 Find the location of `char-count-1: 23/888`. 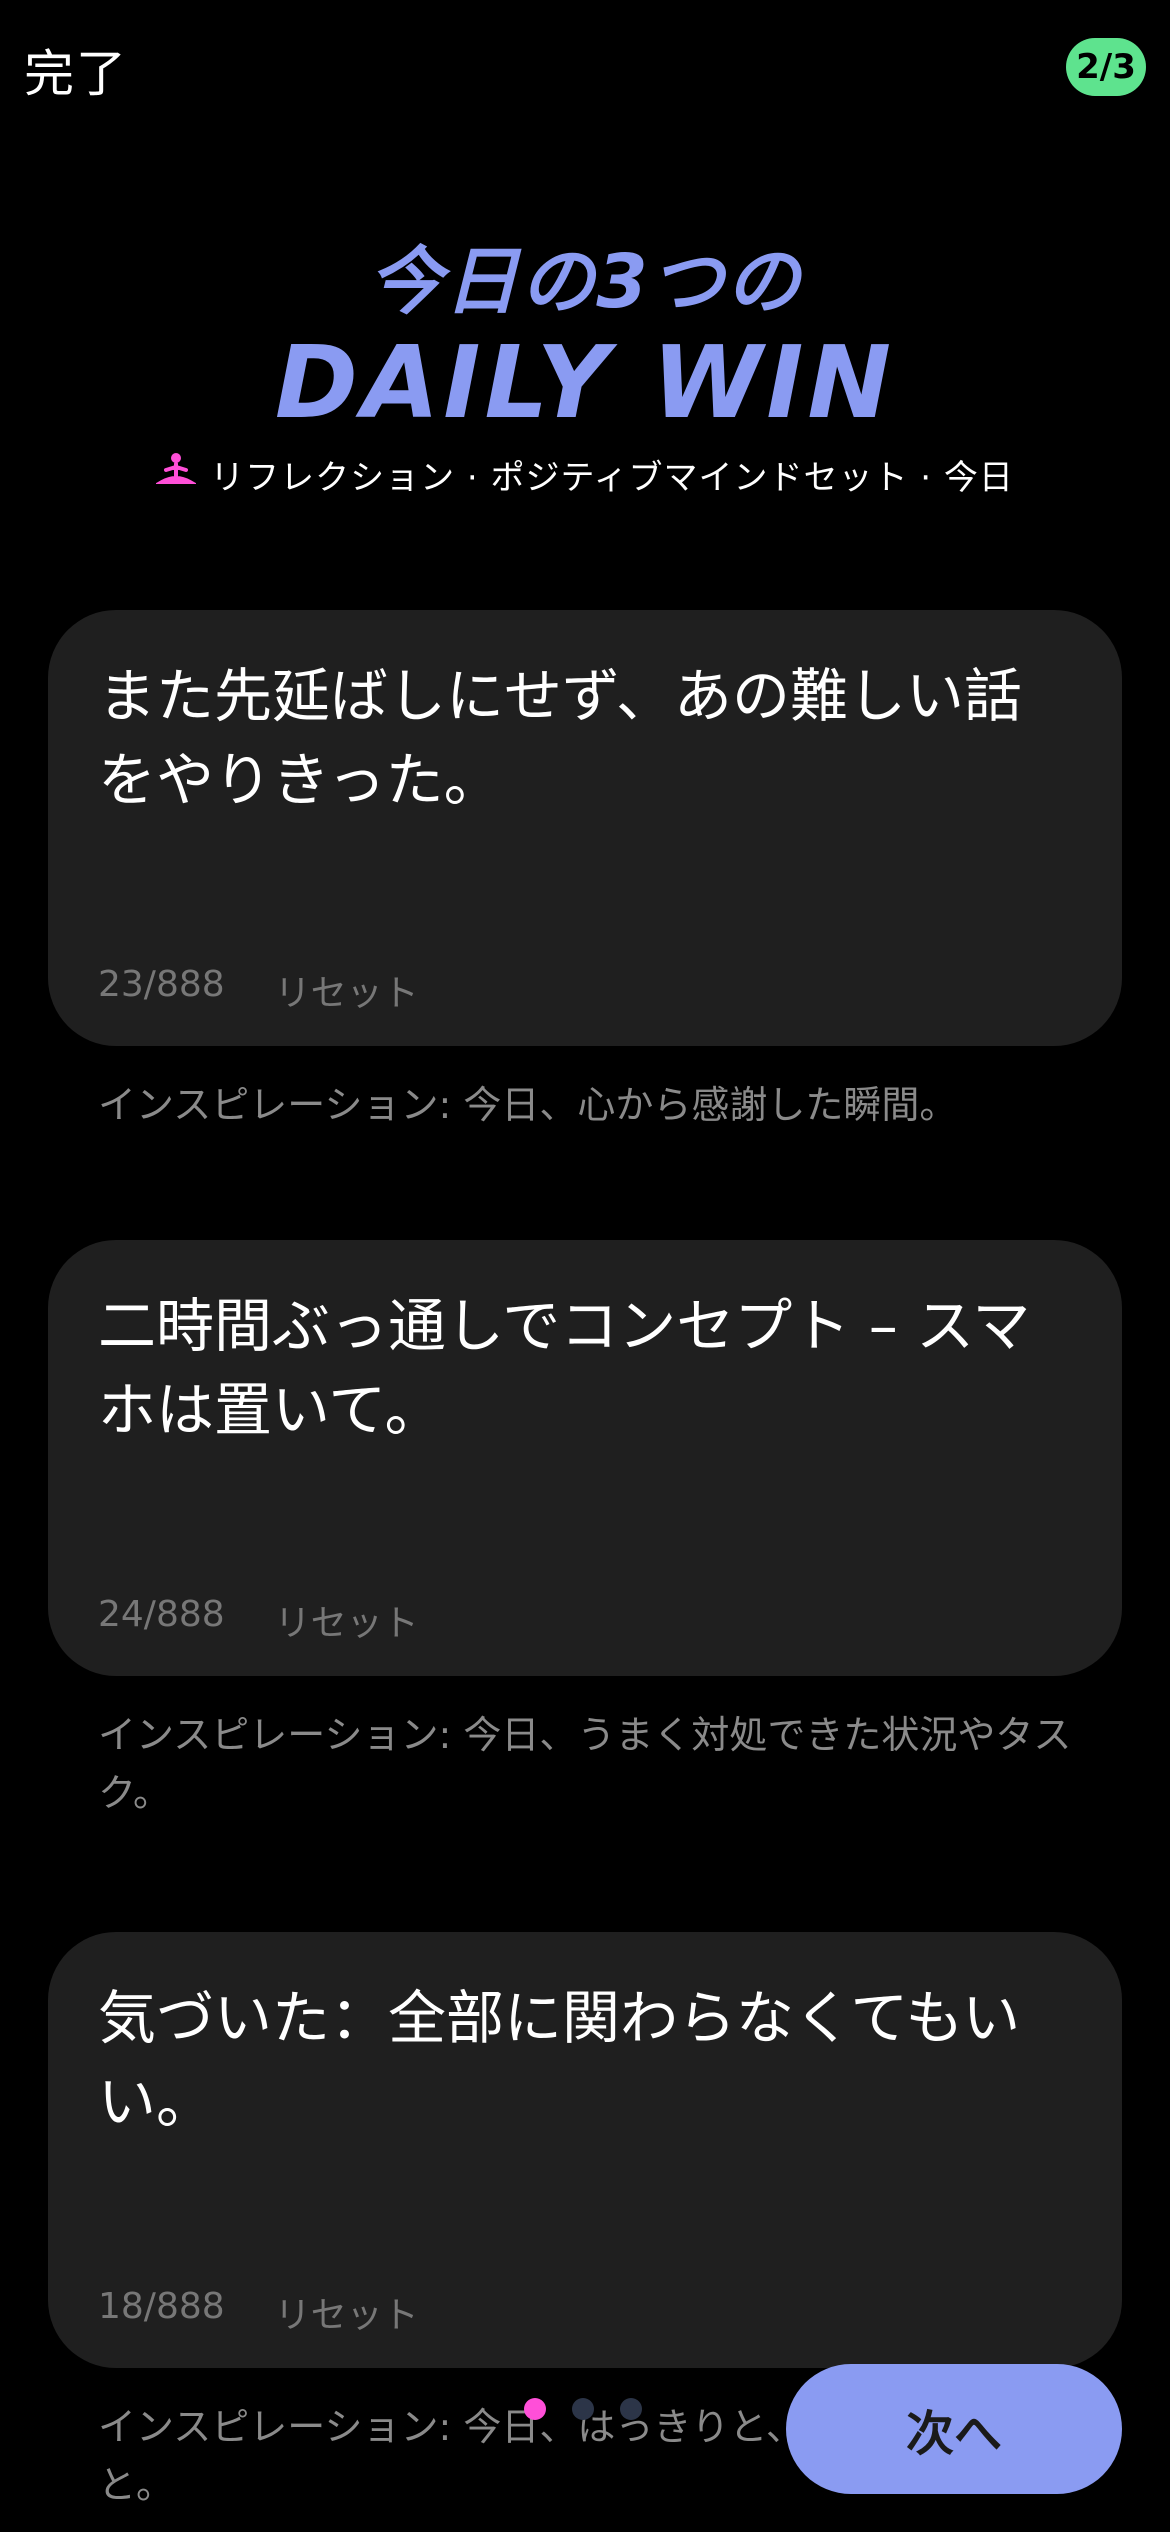

char-count-1: 23/888 is located at coordinates (161, 984).